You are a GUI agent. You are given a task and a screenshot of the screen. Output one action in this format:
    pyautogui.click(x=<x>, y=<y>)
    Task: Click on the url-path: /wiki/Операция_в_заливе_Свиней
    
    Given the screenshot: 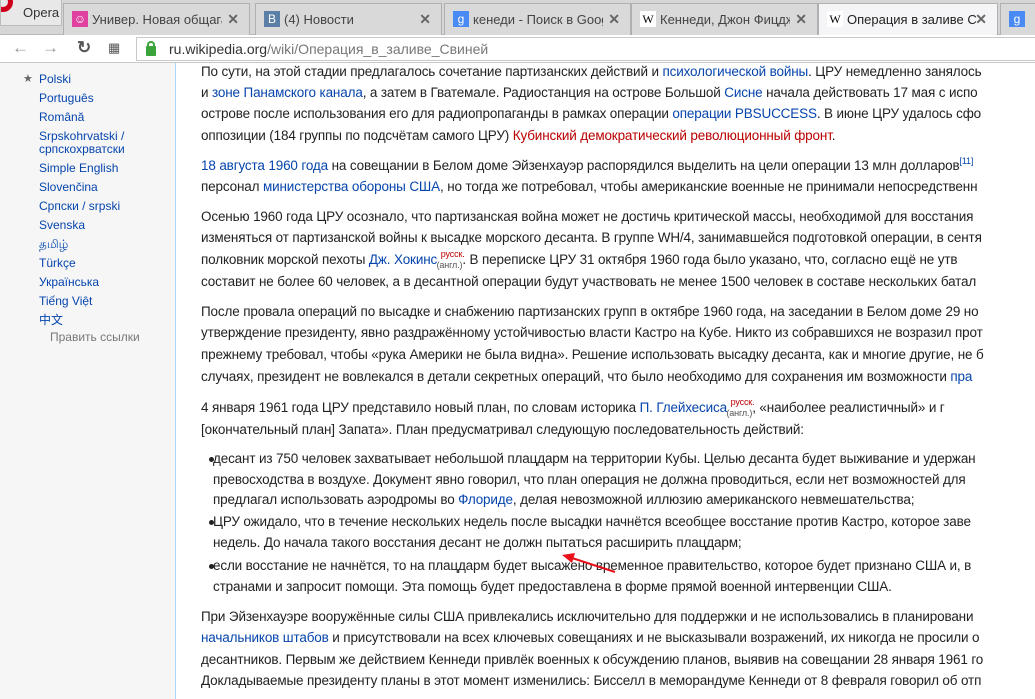 What is the action you would take?
    pyautogui.click(x=378, y=49)
    